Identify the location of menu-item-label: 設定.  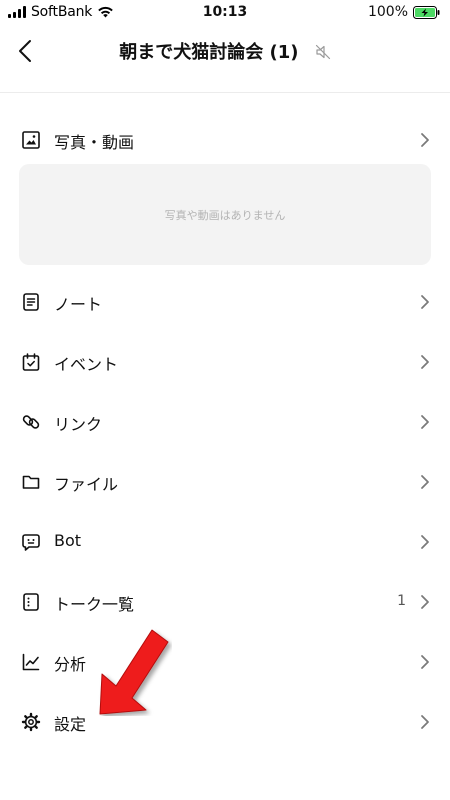
(70, 724).